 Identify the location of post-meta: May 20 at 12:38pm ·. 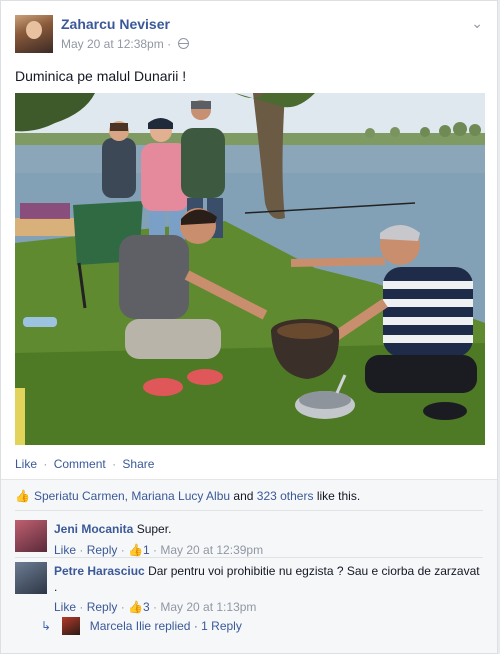
(125, 44).